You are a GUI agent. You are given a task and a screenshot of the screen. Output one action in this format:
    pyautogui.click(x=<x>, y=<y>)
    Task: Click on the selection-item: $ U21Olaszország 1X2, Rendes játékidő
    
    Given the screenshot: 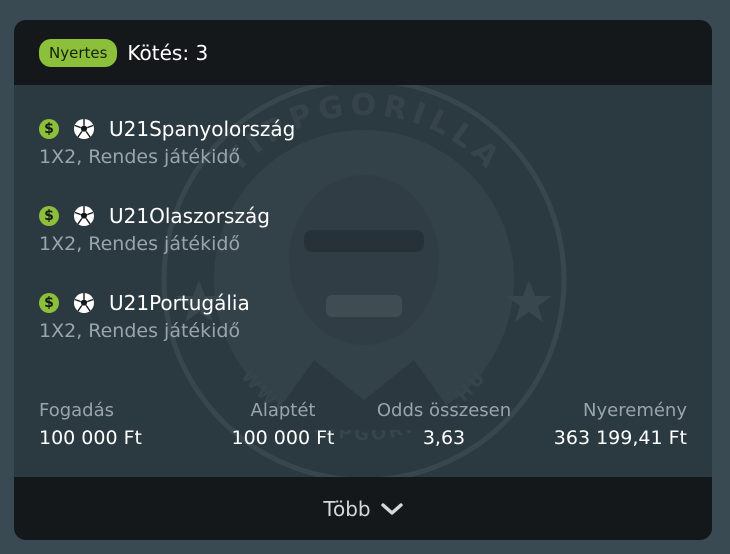 What is the action you would take?
    pyautogui.click(x=154, y=229)
    